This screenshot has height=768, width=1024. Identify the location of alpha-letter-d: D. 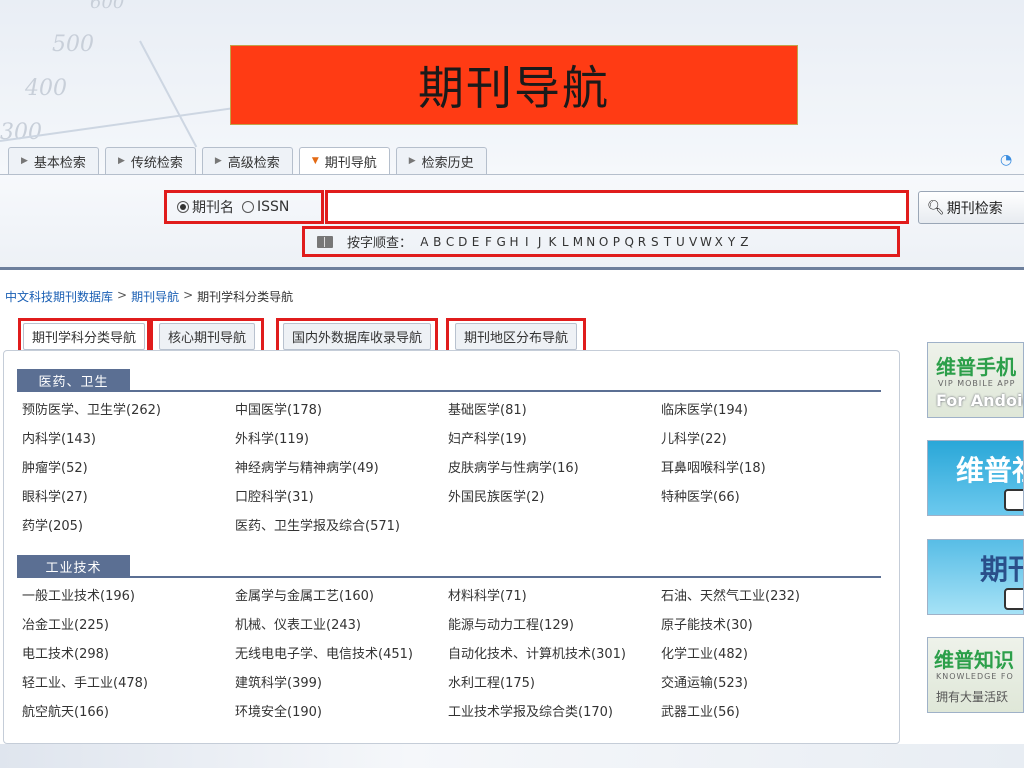
(462, 242).